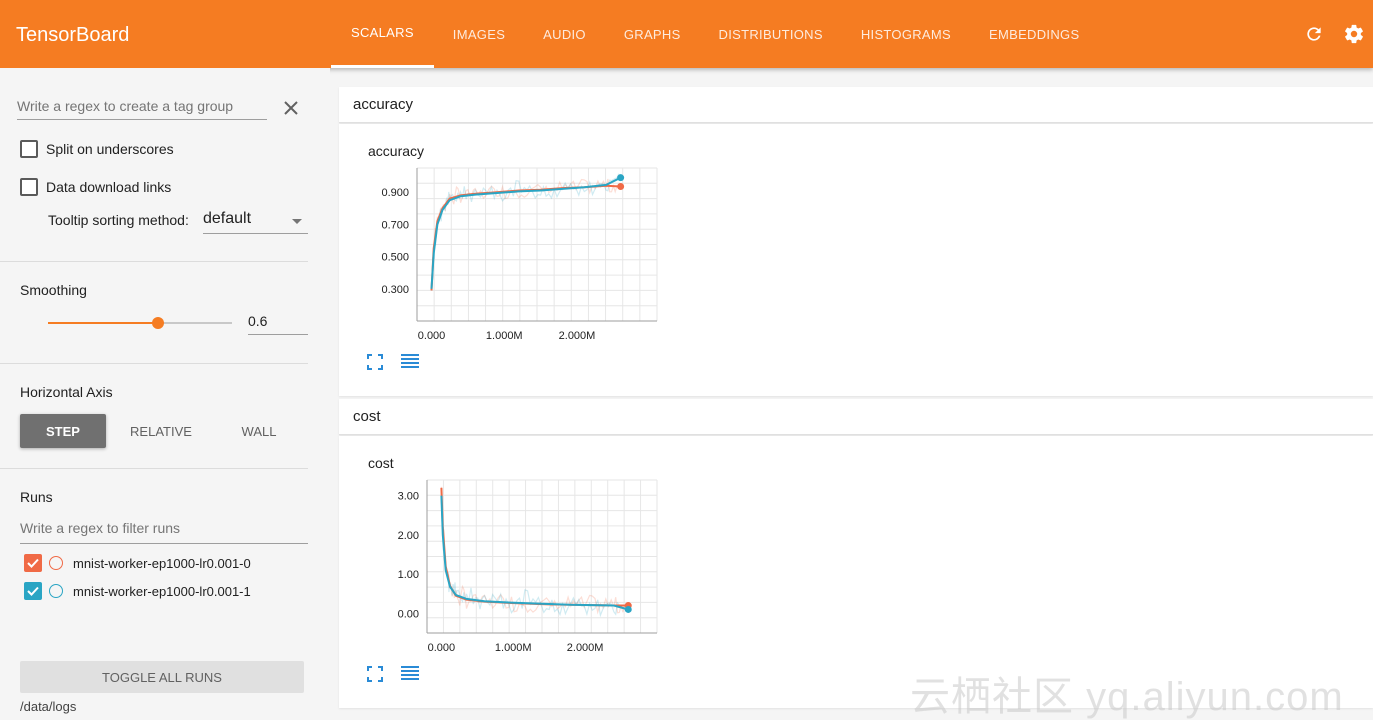 The image size is (1373, 720). Describe the element at coordinates (227, 218) in the screenshot. I see `tooltip-sorting-value: default` at that location.